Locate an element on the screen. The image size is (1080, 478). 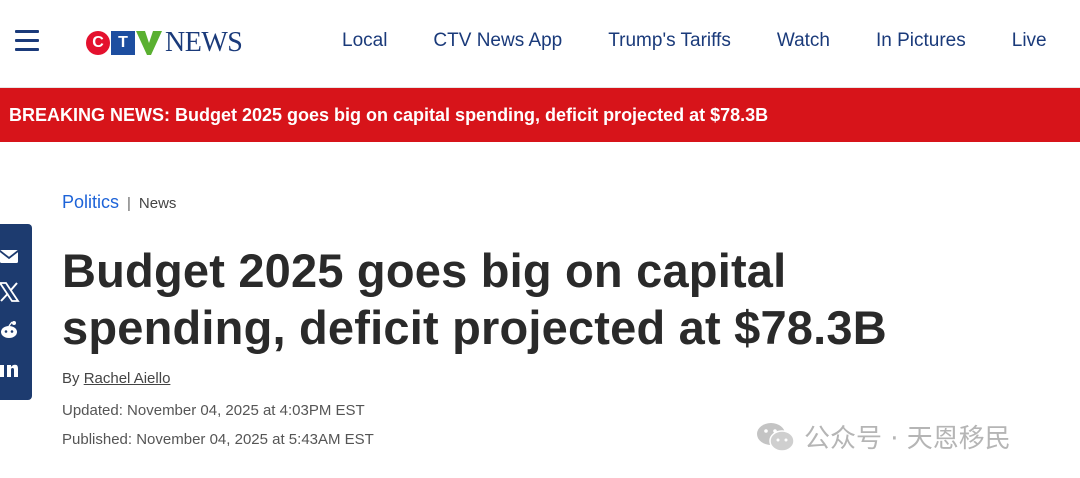
email-icon is located at coordinates (10, 256).